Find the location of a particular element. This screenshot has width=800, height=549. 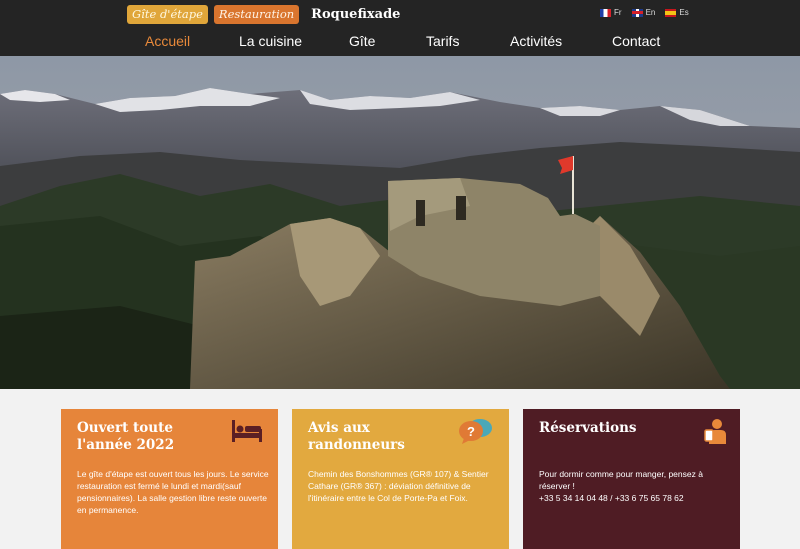

lang-fr-link: Fr is located at coordinates (611, 12).